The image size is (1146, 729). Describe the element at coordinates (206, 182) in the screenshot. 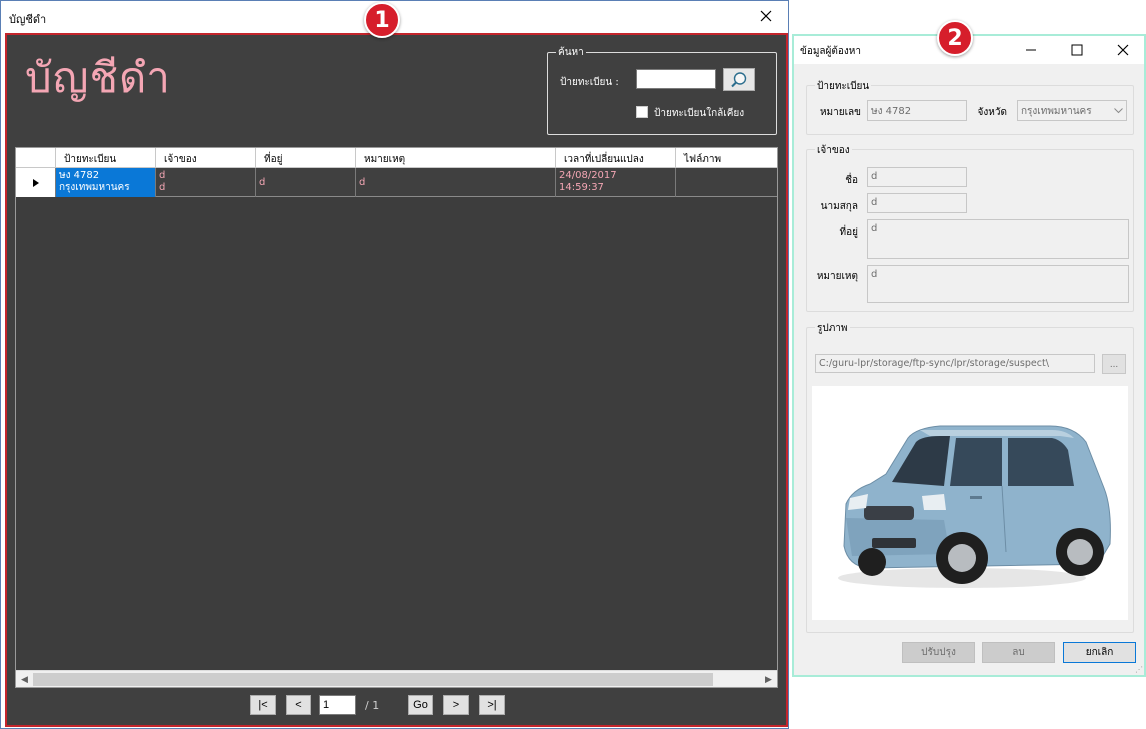

I see `cell-owner: d d` at that location.